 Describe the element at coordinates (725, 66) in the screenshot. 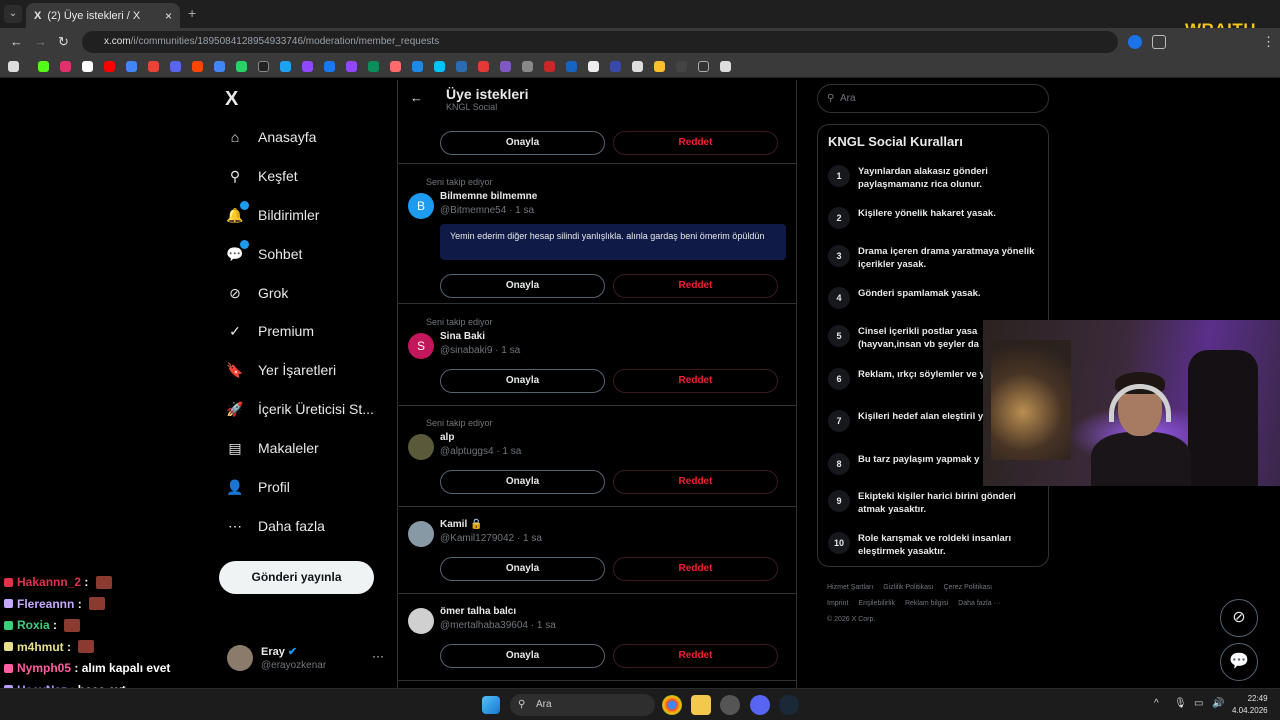

I see `bookmark-site17-icon` at that location.